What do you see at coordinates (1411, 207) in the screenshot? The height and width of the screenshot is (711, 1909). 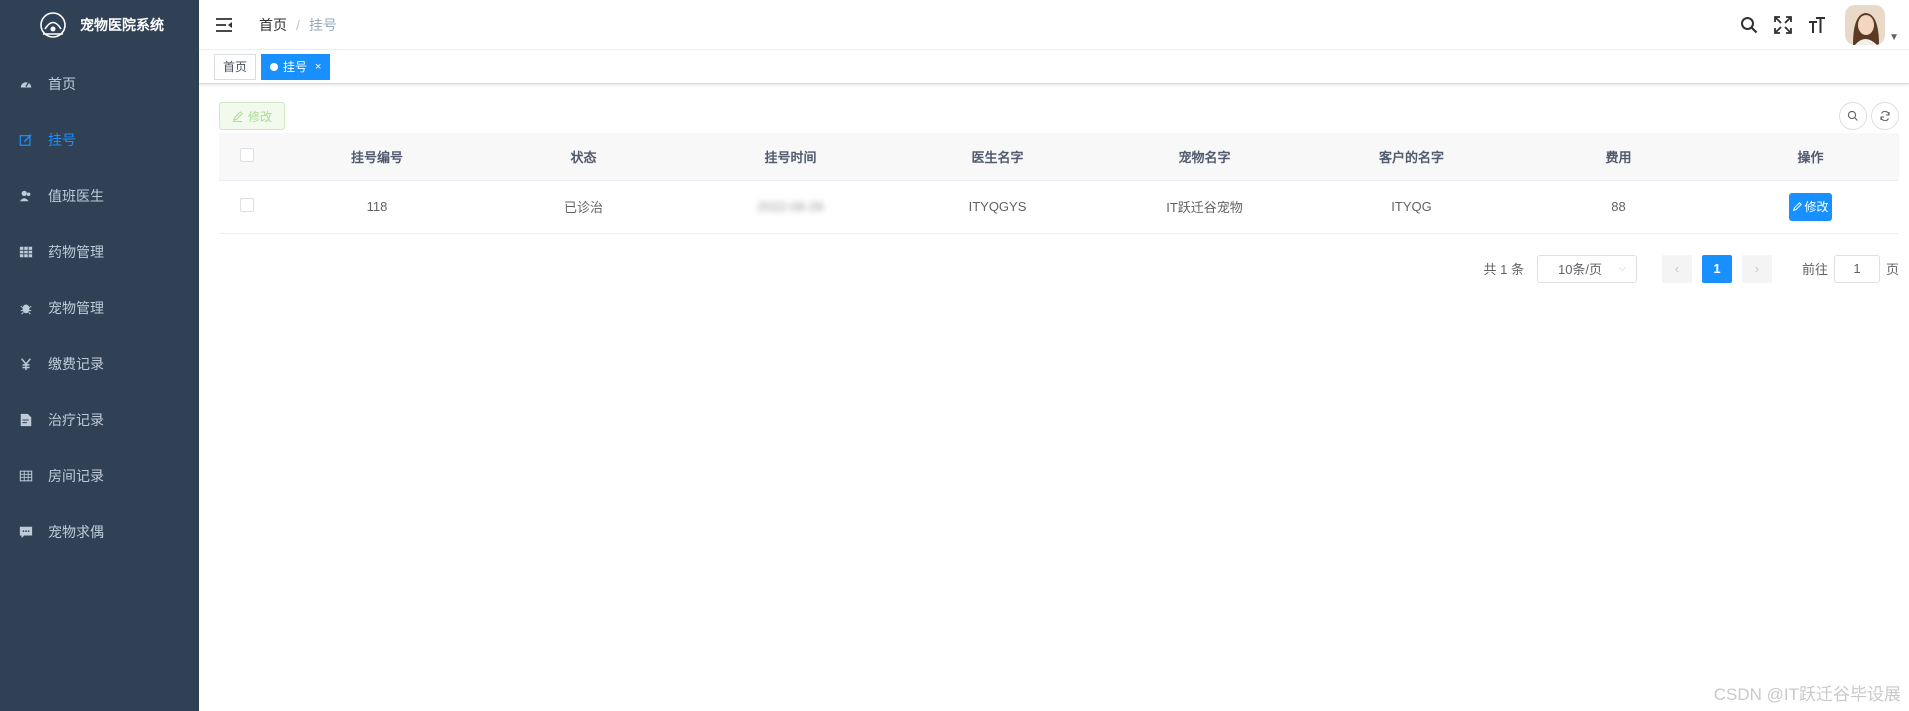 I see `cell-customer: ITYQG` at bounding box center [1411, 207].